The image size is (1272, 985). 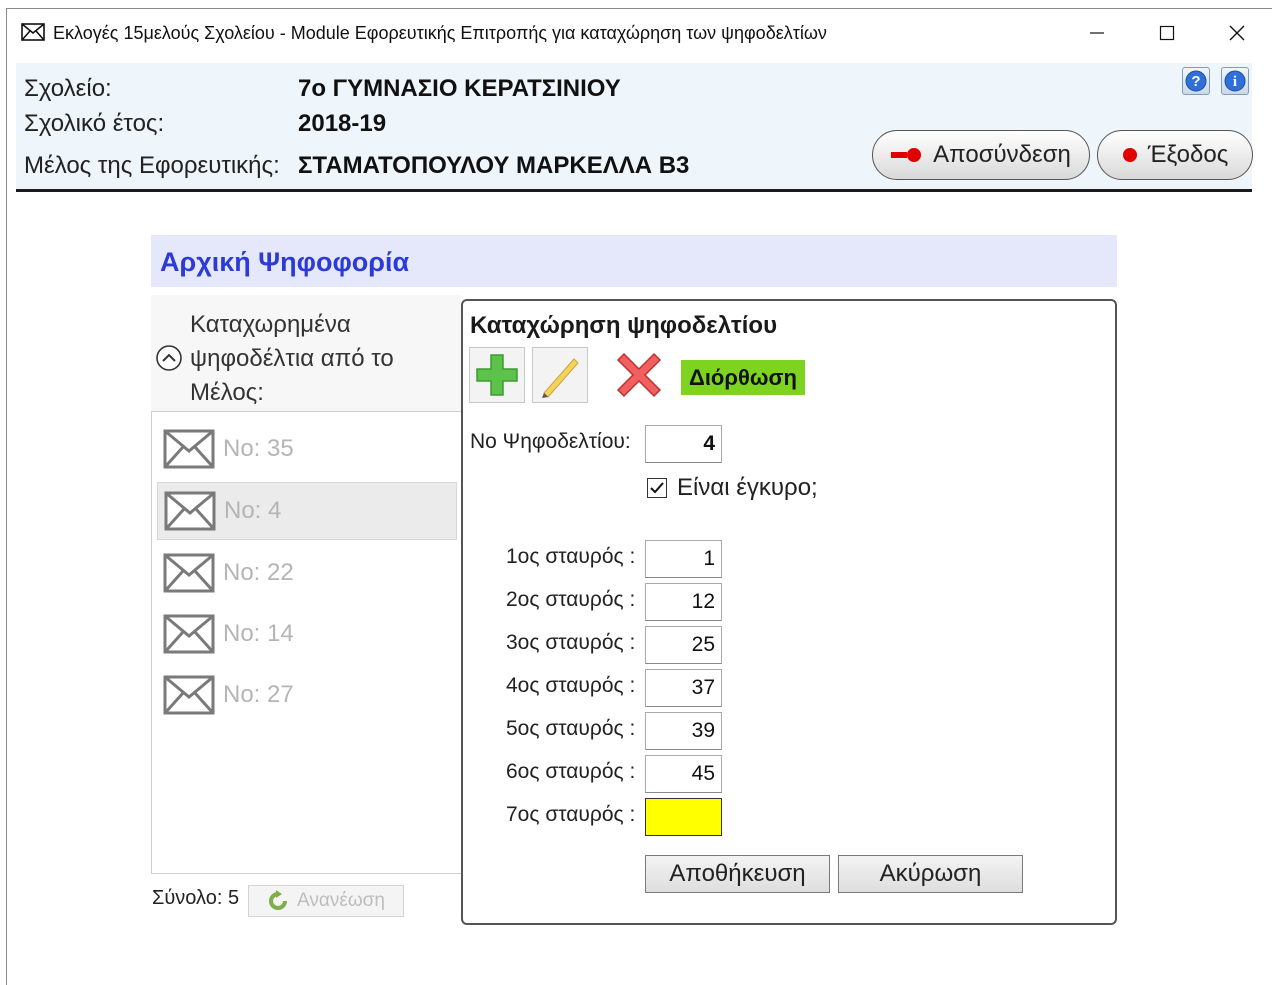 I want to click on ballot-number: No: 4, so click(x=253, y=510).